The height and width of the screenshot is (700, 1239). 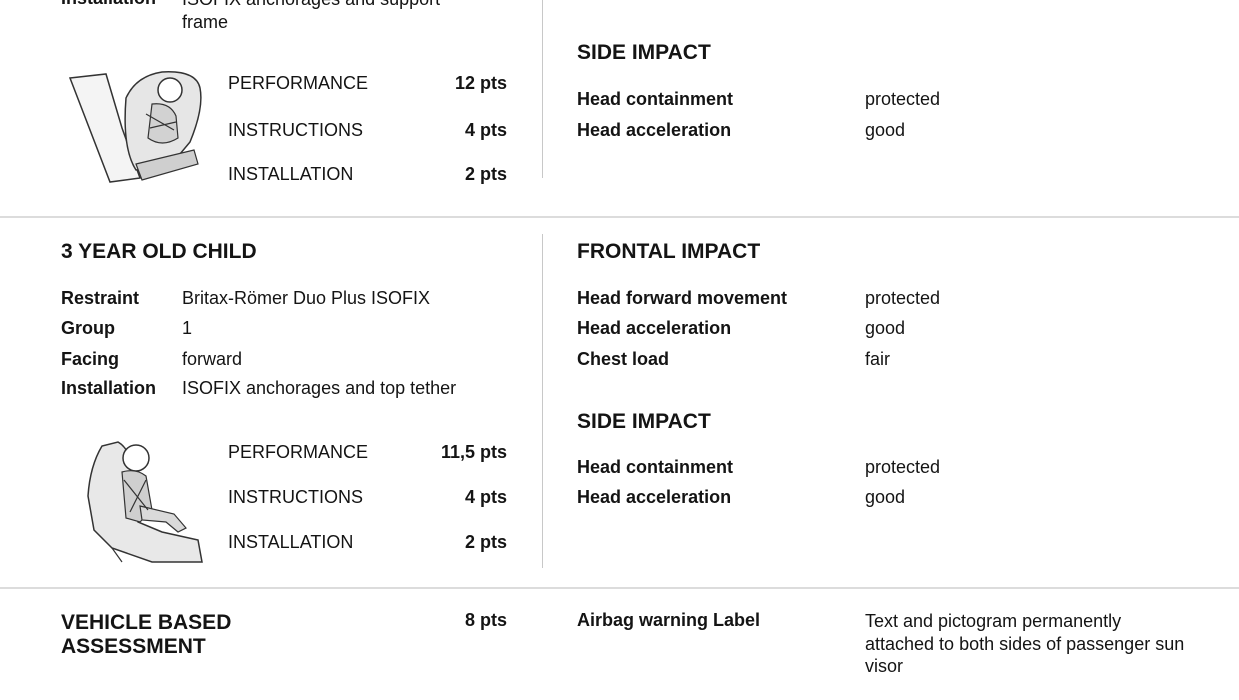 What do you see at coordinates (623, 359) in the screenshot?
I see `frontal-impact-row-label: Chest load` at bounding box center [623, 359].